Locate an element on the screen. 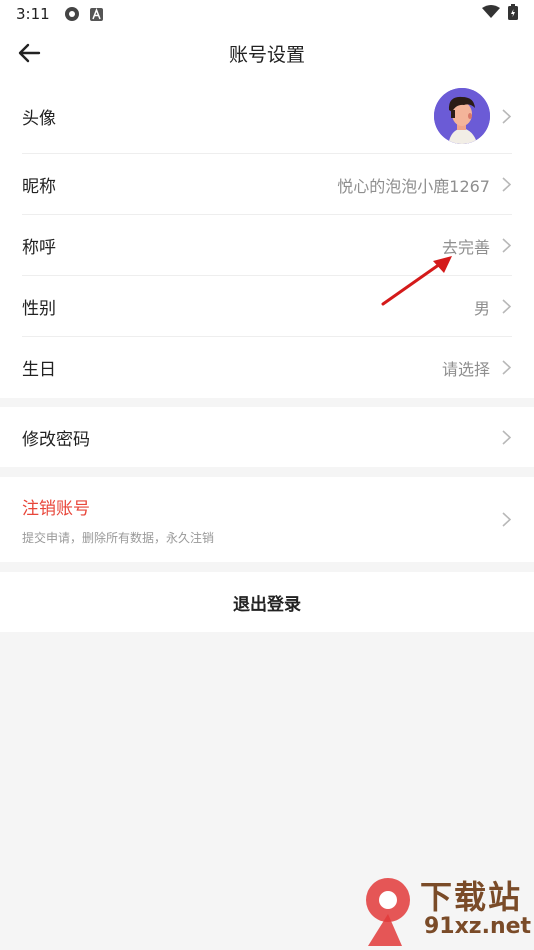  birthday-value: 请选择 is located at coordinates (465, 369).